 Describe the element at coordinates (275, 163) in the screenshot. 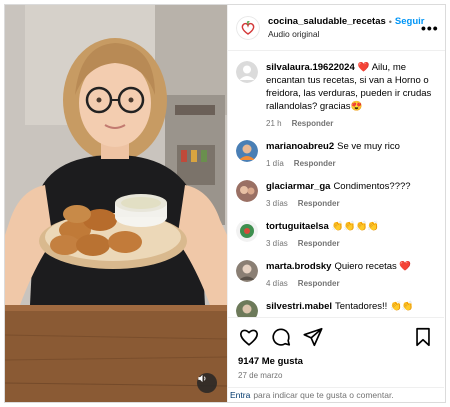

I see `comment-time: 1 día` at that location.